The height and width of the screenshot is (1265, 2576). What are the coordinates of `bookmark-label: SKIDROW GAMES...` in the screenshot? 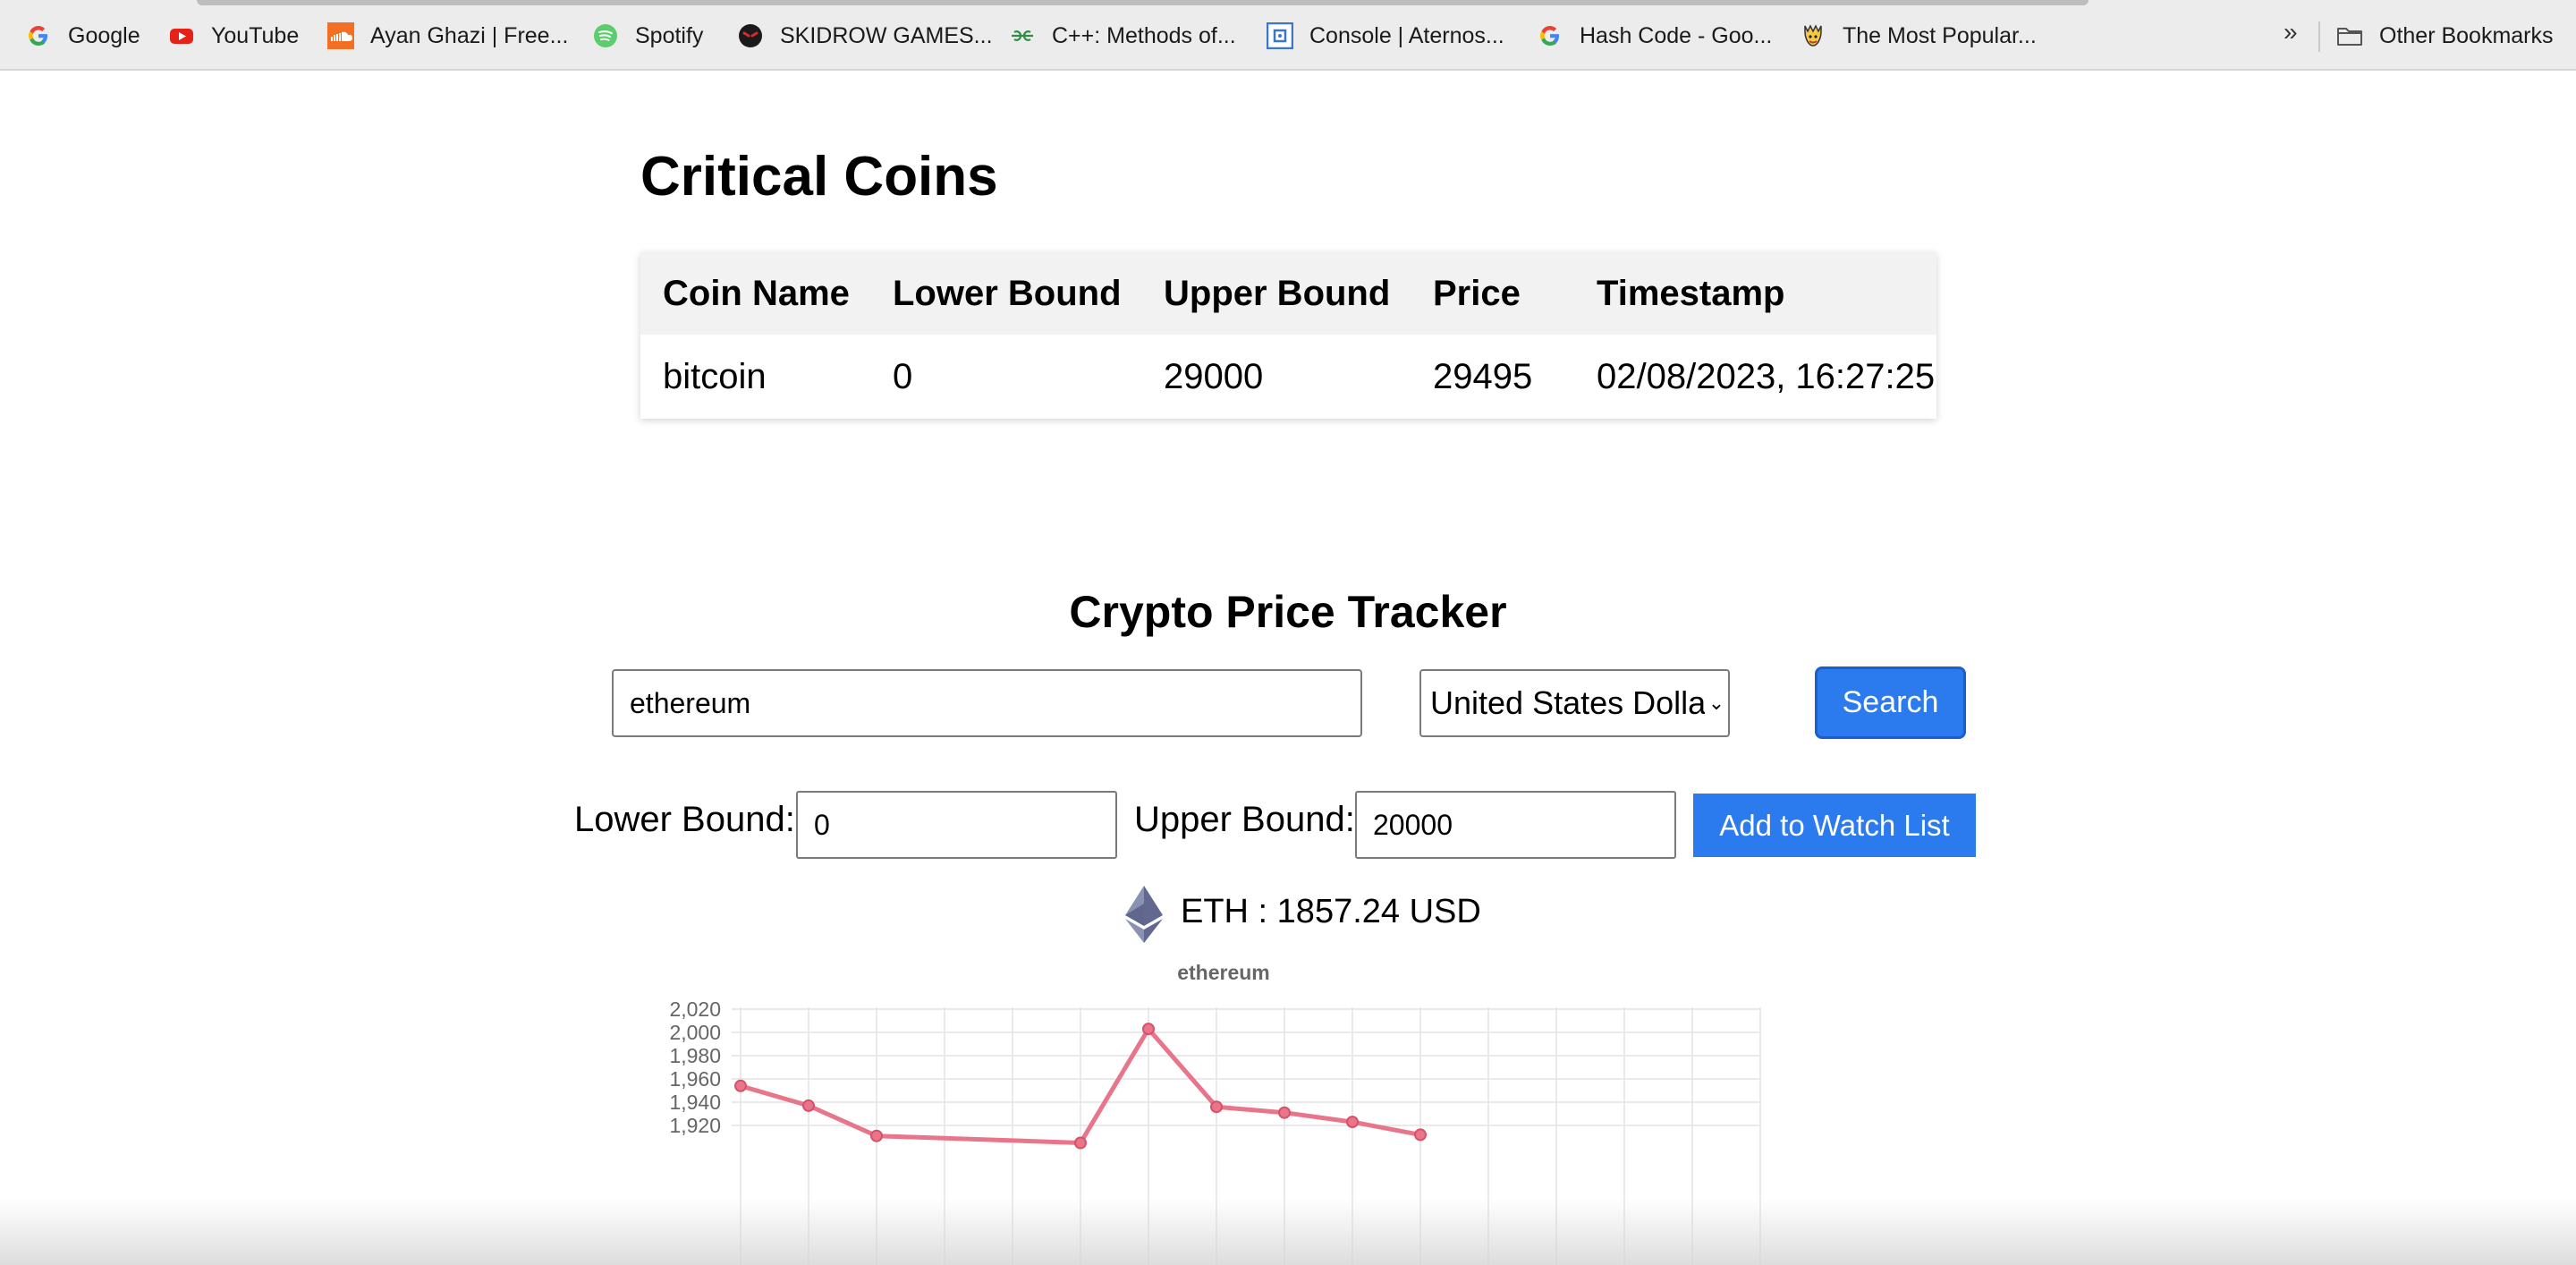 It's located at (886, 35).